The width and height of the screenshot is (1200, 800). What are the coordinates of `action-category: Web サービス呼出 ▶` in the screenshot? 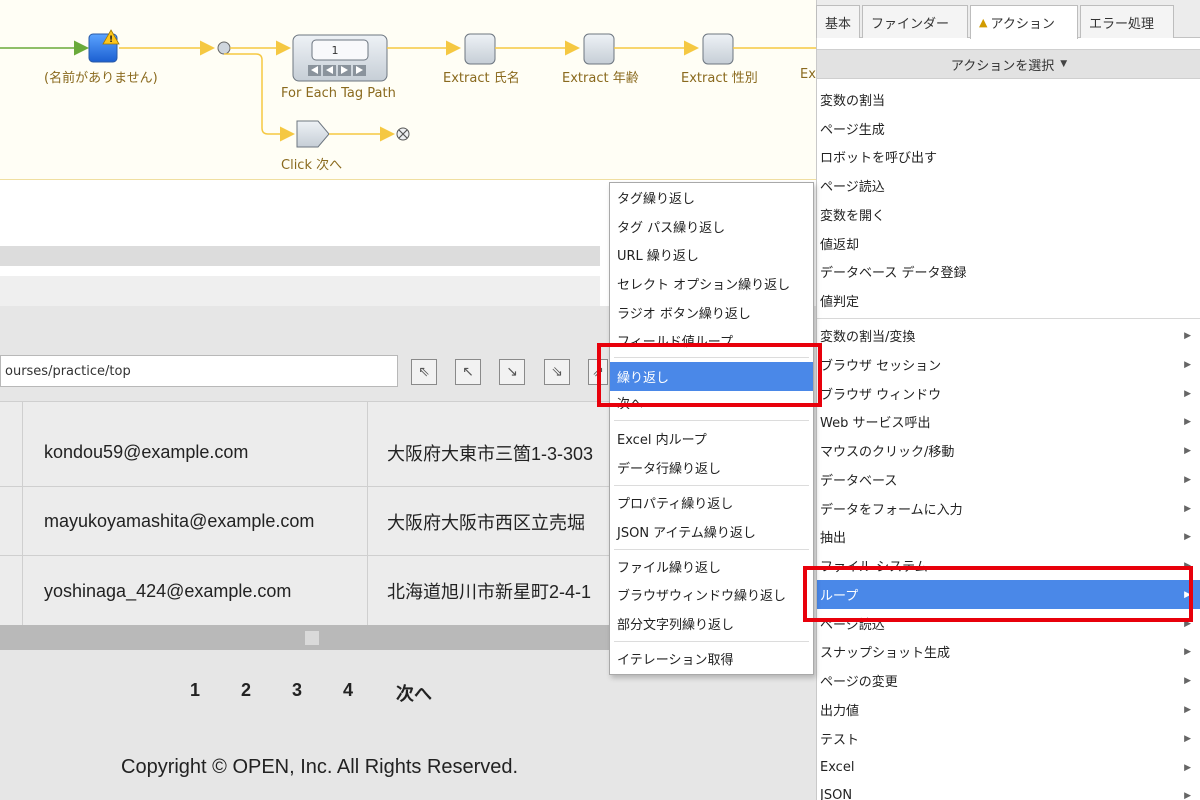 It's located at (1008, 421).